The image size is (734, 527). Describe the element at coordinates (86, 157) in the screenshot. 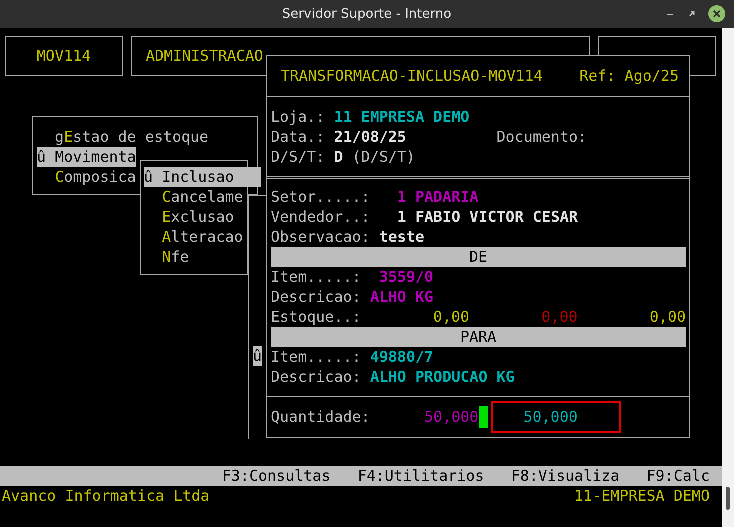

I see `menu-item: û Movimenta` at that location.